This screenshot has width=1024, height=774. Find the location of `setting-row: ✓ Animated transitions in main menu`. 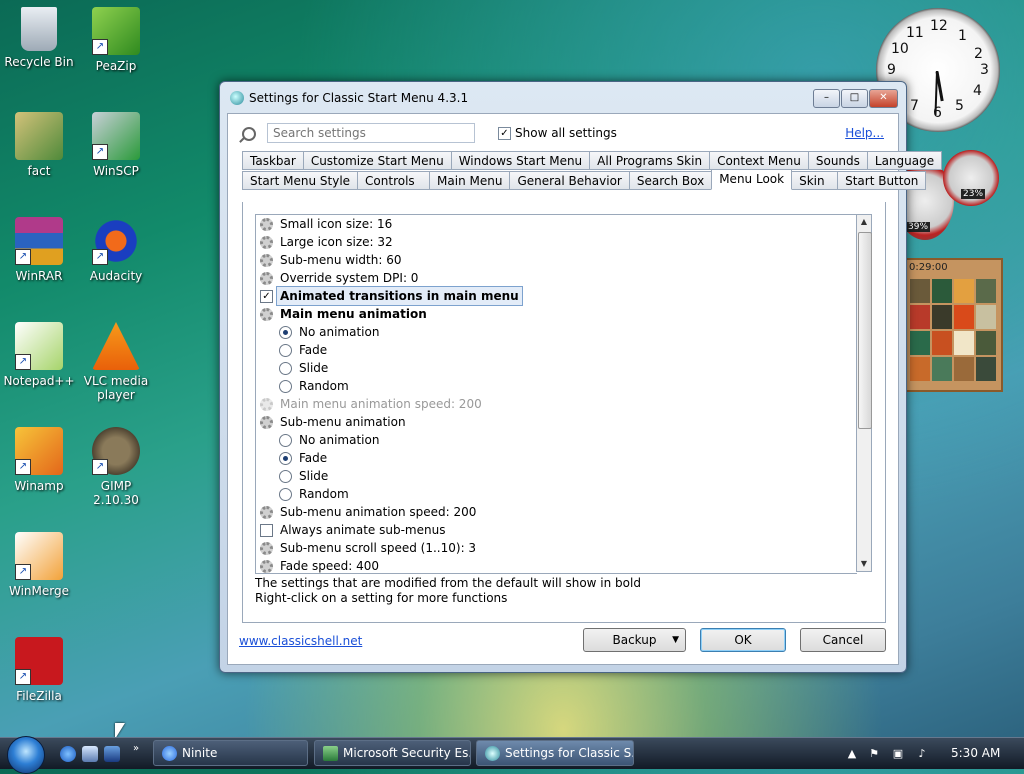

setting-row: ✓ Animated transitions in main menu is located at coordinates (556, 296).